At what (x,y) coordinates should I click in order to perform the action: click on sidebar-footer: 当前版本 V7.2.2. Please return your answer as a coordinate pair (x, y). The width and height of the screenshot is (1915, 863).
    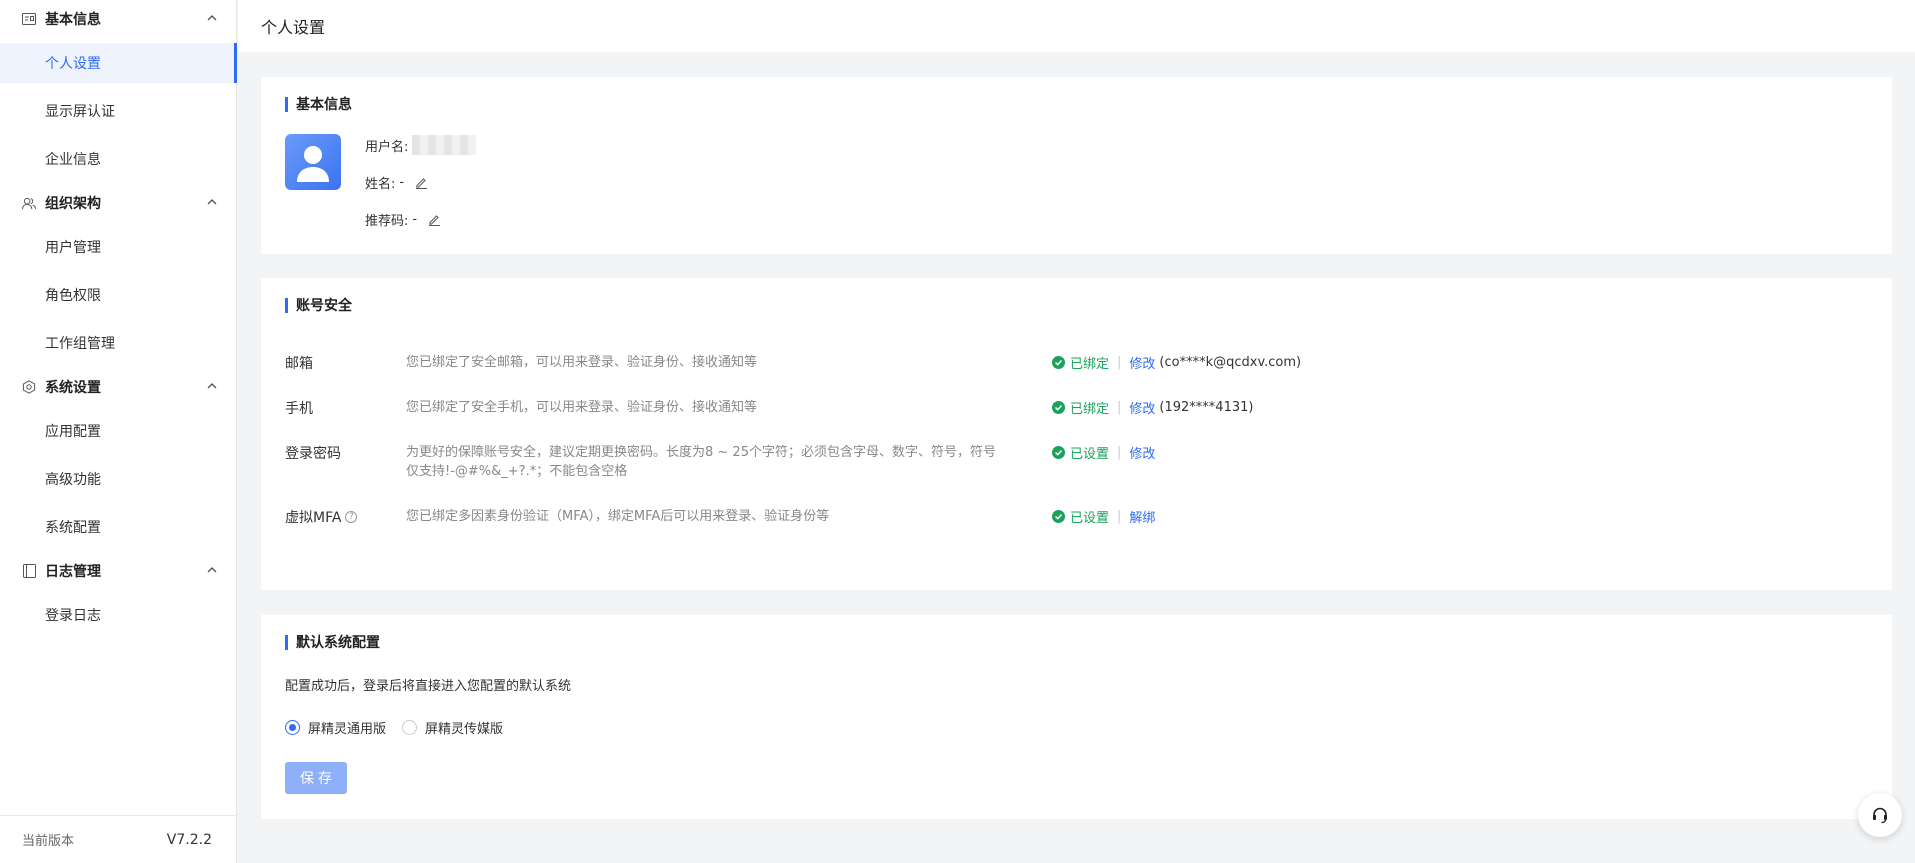
    Looking at the image, I should click on (118, 839).